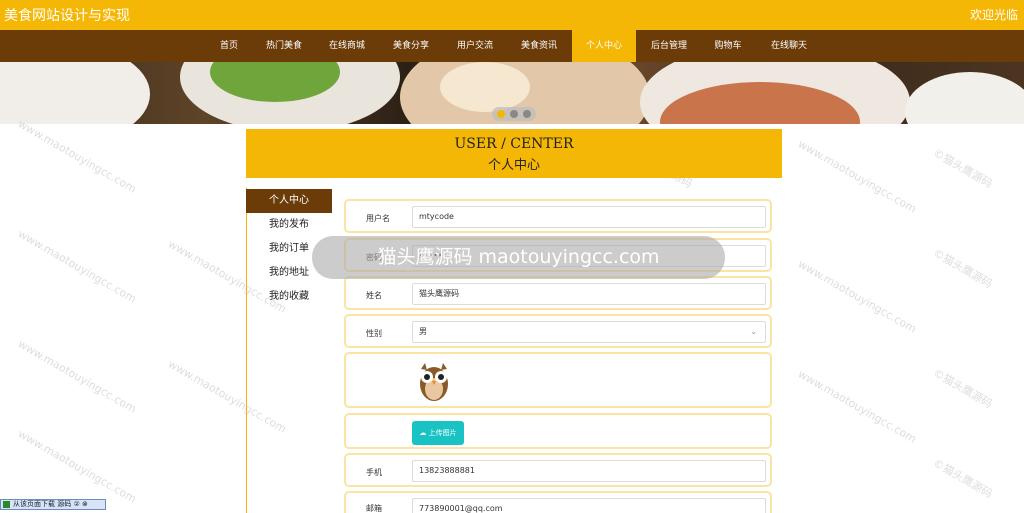  I want to click on carousel-indicator, so click(514, 114).